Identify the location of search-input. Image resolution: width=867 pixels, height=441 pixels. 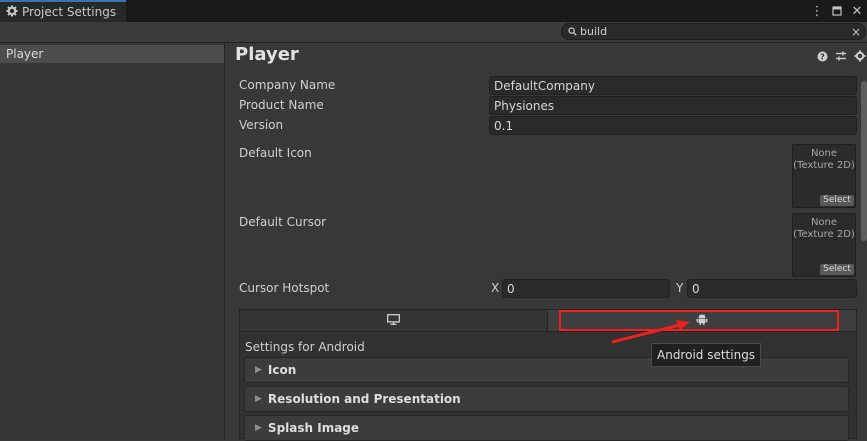
(714, 31).